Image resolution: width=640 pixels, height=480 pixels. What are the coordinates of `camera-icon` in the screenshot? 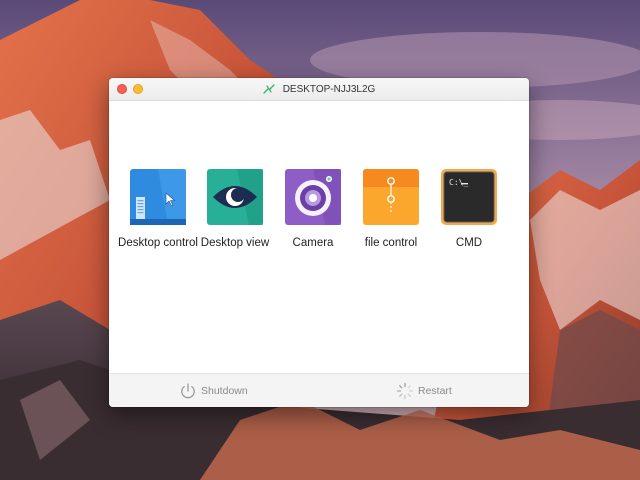 It's located at (313, 197).